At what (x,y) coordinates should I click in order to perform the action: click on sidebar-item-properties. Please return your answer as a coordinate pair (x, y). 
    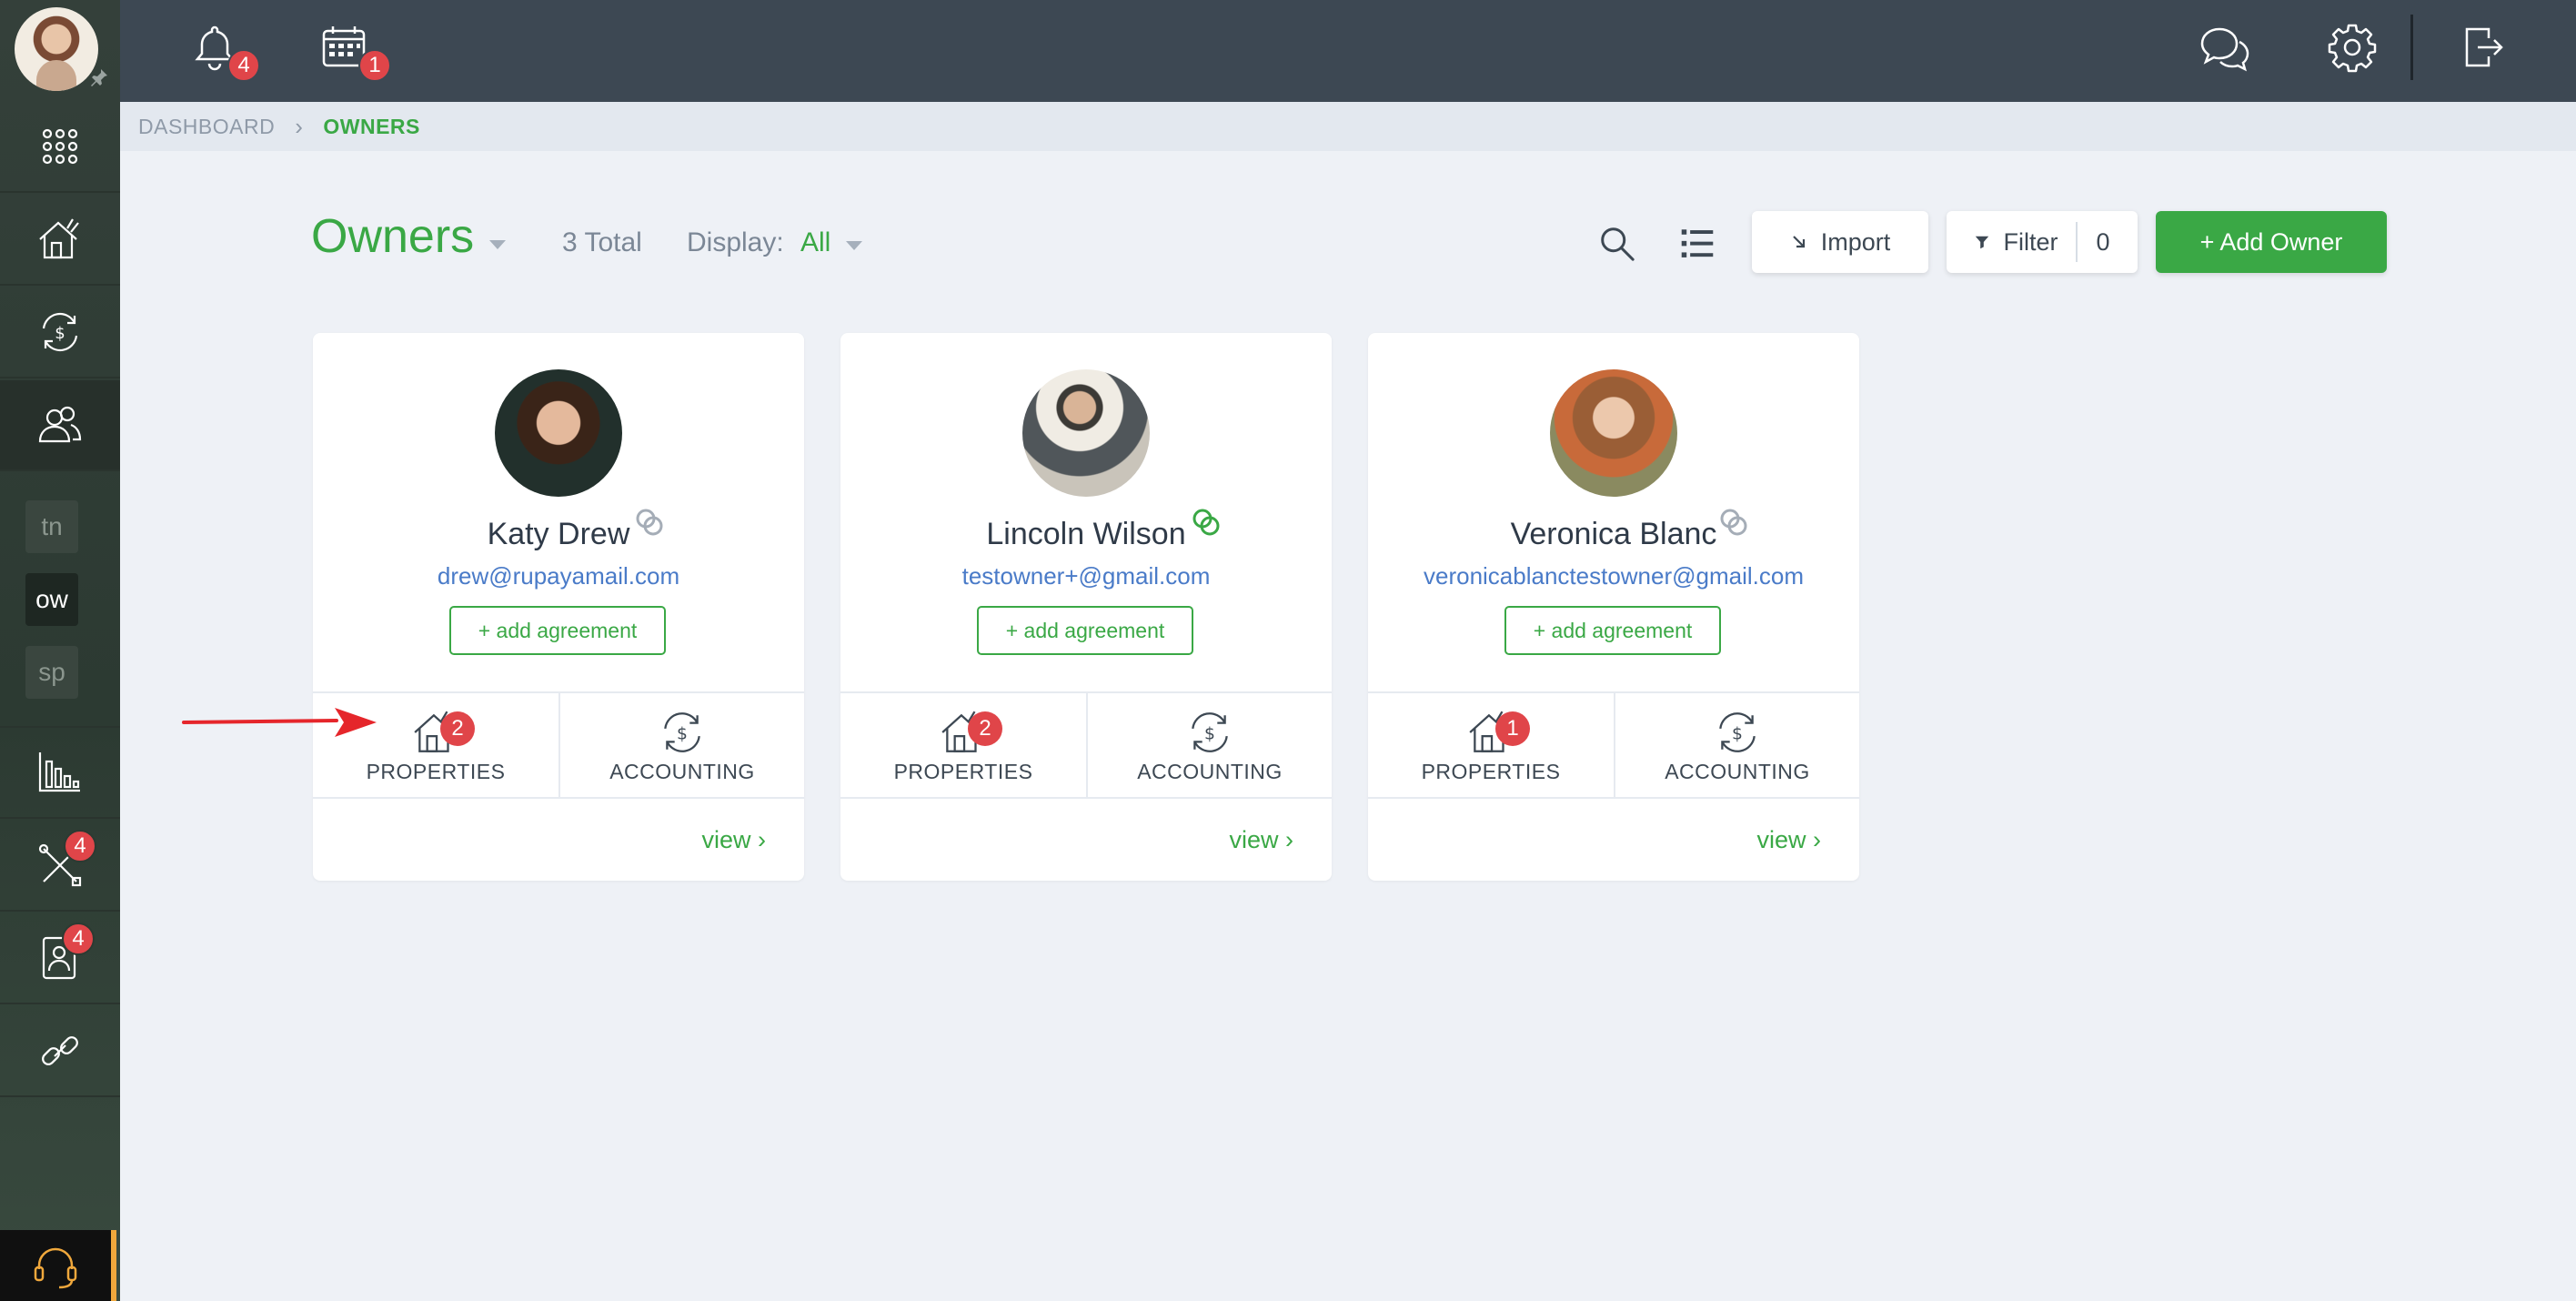
    Looking at the image, I should click on (60, 240).